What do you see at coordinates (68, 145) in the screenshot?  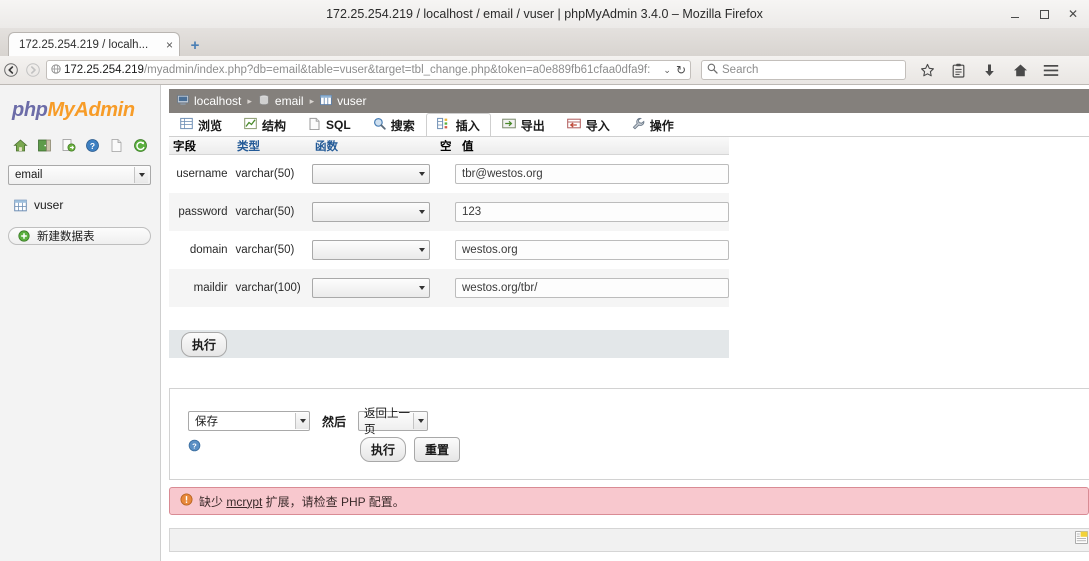 I see `sql-query-icon` at bounding box center [68, 145].